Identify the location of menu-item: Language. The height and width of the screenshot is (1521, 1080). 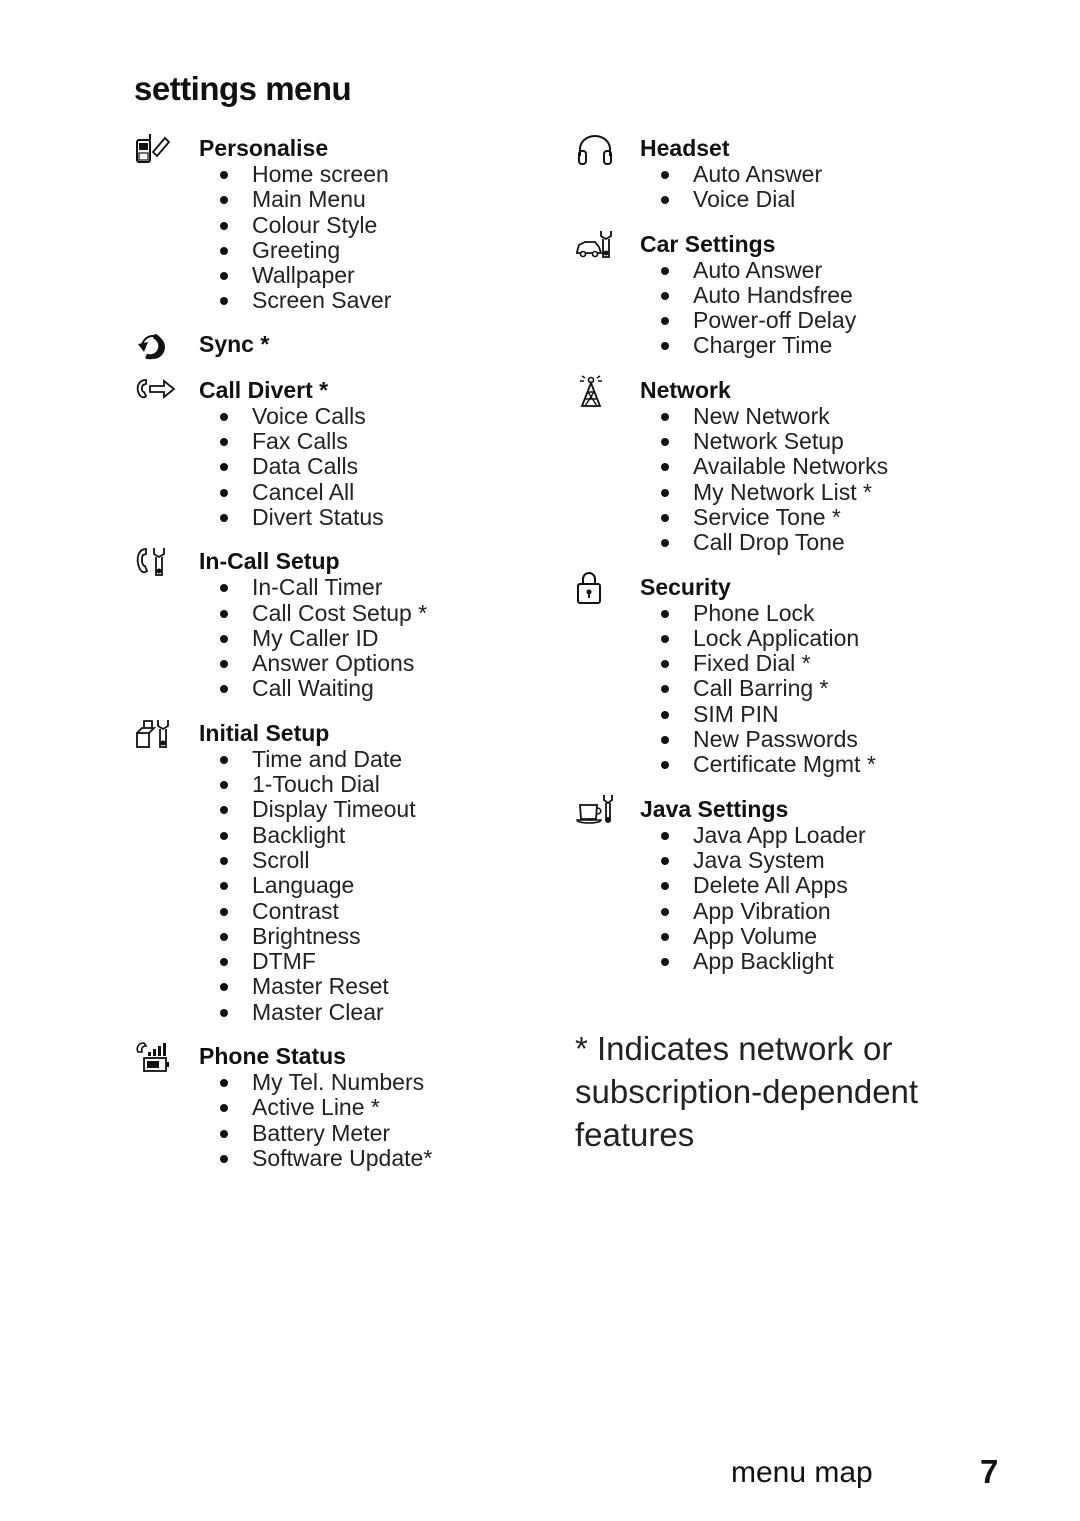
(376, 885).